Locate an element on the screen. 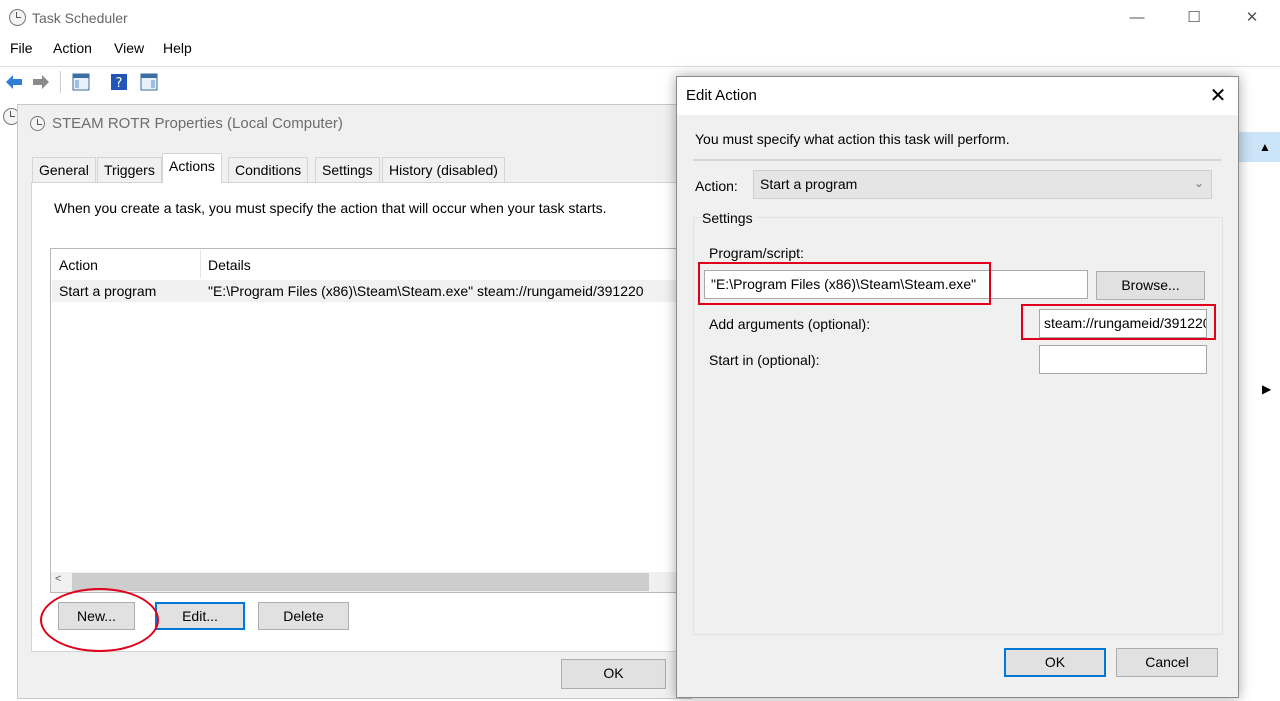 The width and height of the screenshot is (1280, 701). chevron-down-icon: ⌄ is located at coordinates (1199, 183).